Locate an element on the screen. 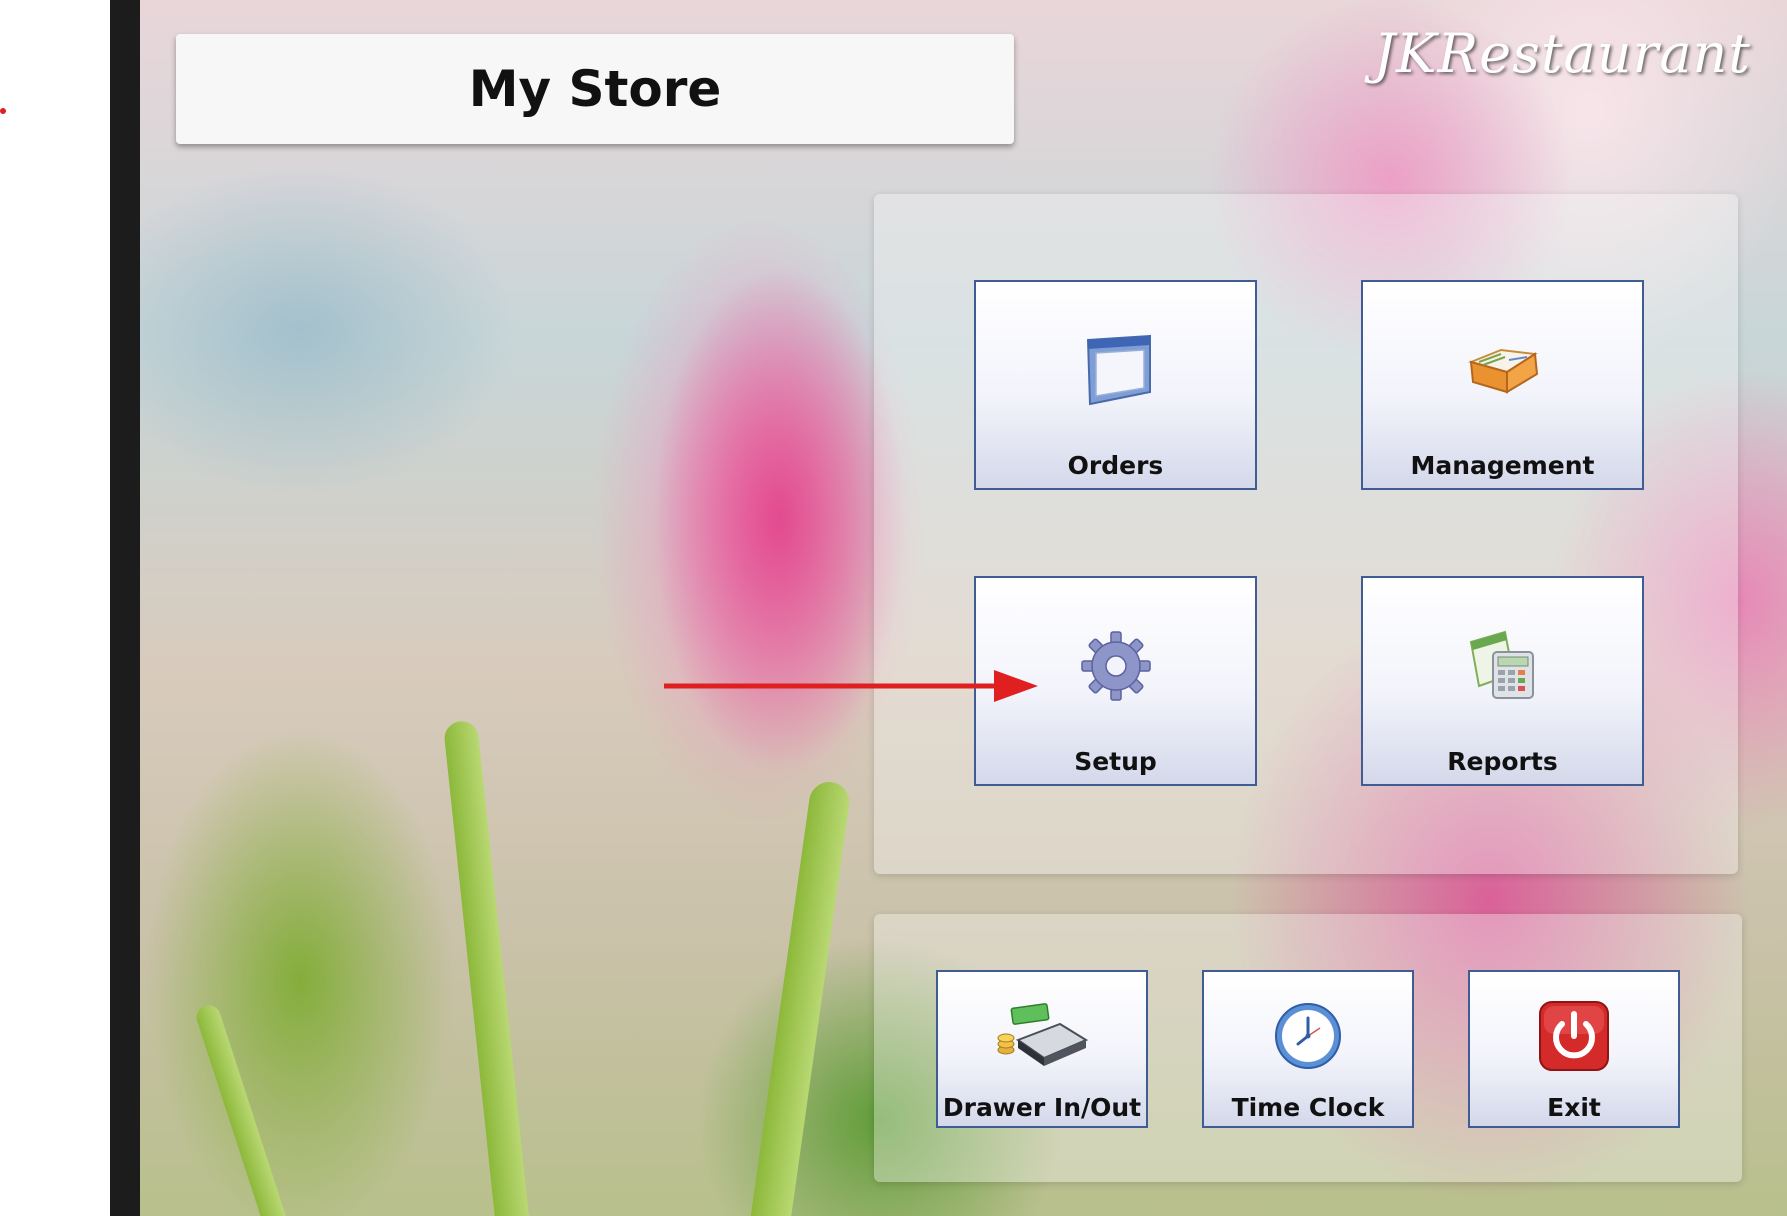 The height and width of the screenshot is (1216, 1787). gear-icon is located at coordinates (1116, 666).